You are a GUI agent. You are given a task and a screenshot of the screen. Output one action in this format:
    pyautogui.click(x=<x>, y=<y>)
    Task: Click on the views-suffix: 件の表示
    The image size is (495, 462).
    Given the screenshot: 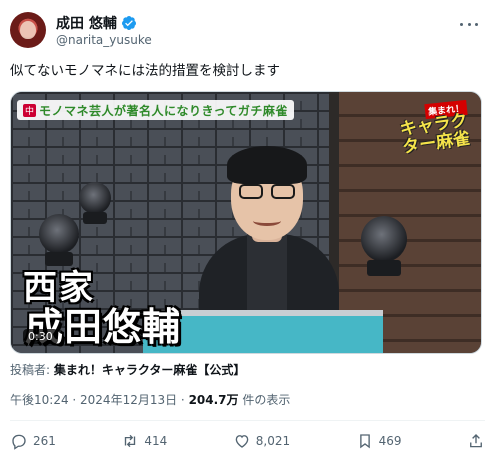 What is the action you would take?
    pyautogui.click(x=264, y=400)
    